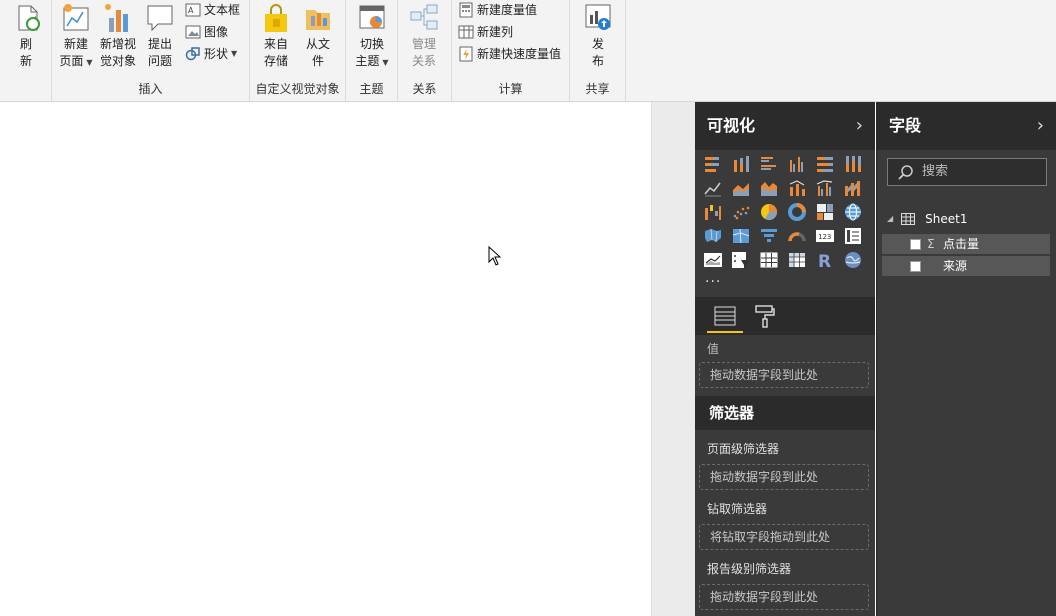 This screenshot has height=616, width=1056. Describe the element at coordinates (825, 188) in the screenshot. I see `line-and-clustered-column-chart-icon` at that location.